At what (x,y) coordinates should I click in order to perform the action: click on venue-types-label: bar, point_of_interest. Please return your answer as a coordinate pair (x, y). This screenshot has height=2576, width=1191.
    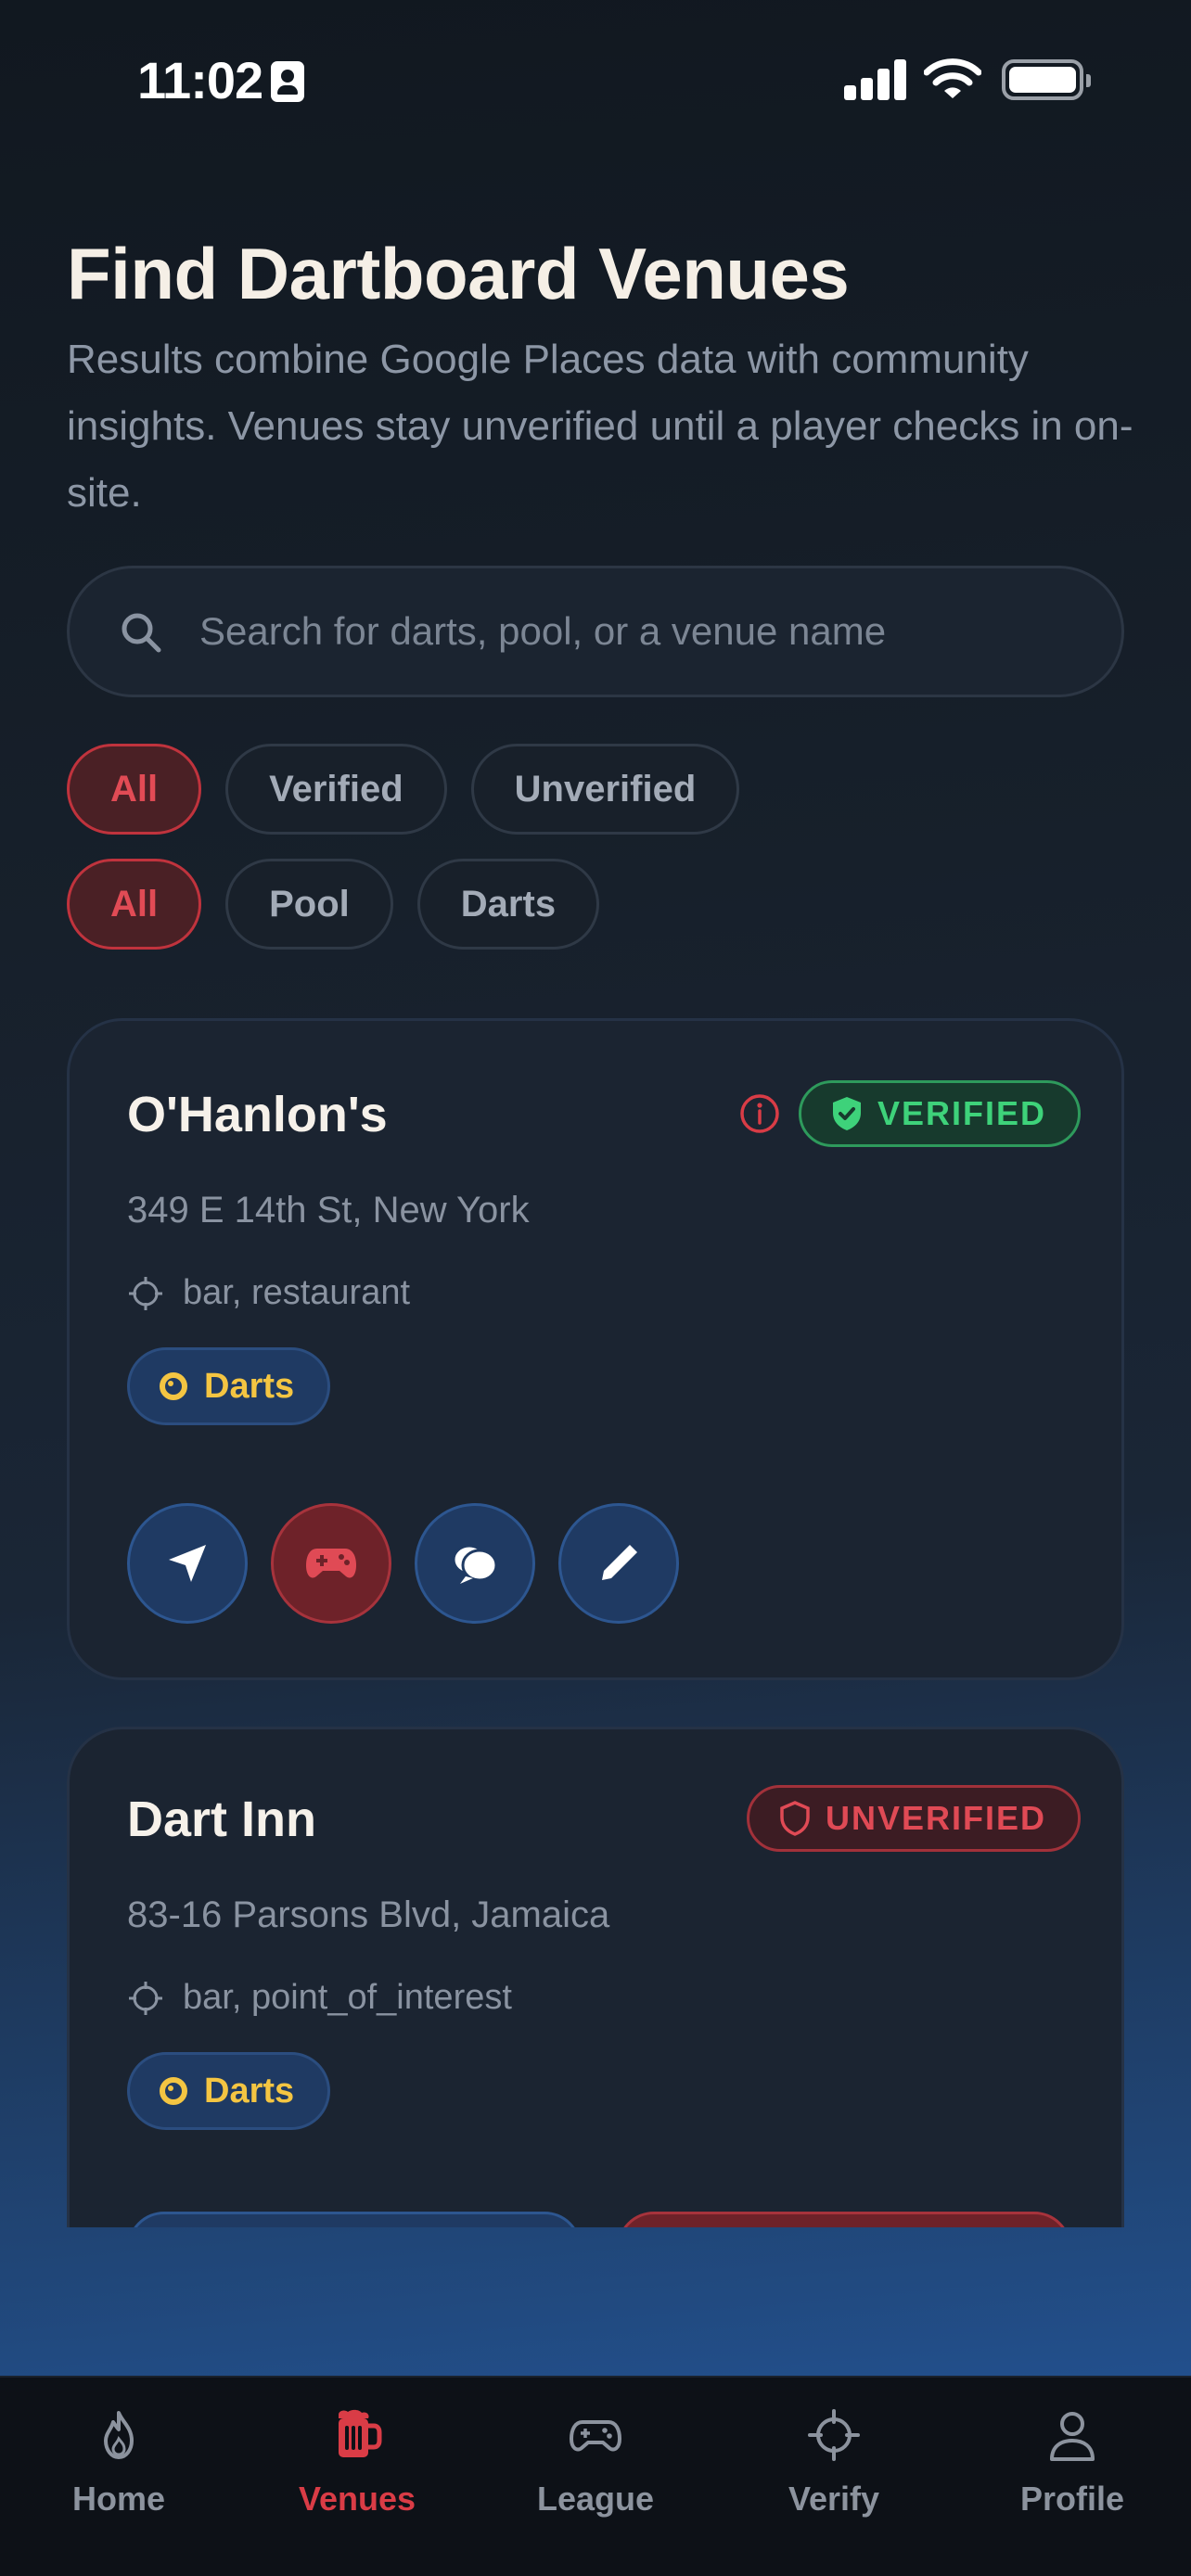
    Looking at the image, I should click on (347, 1997).